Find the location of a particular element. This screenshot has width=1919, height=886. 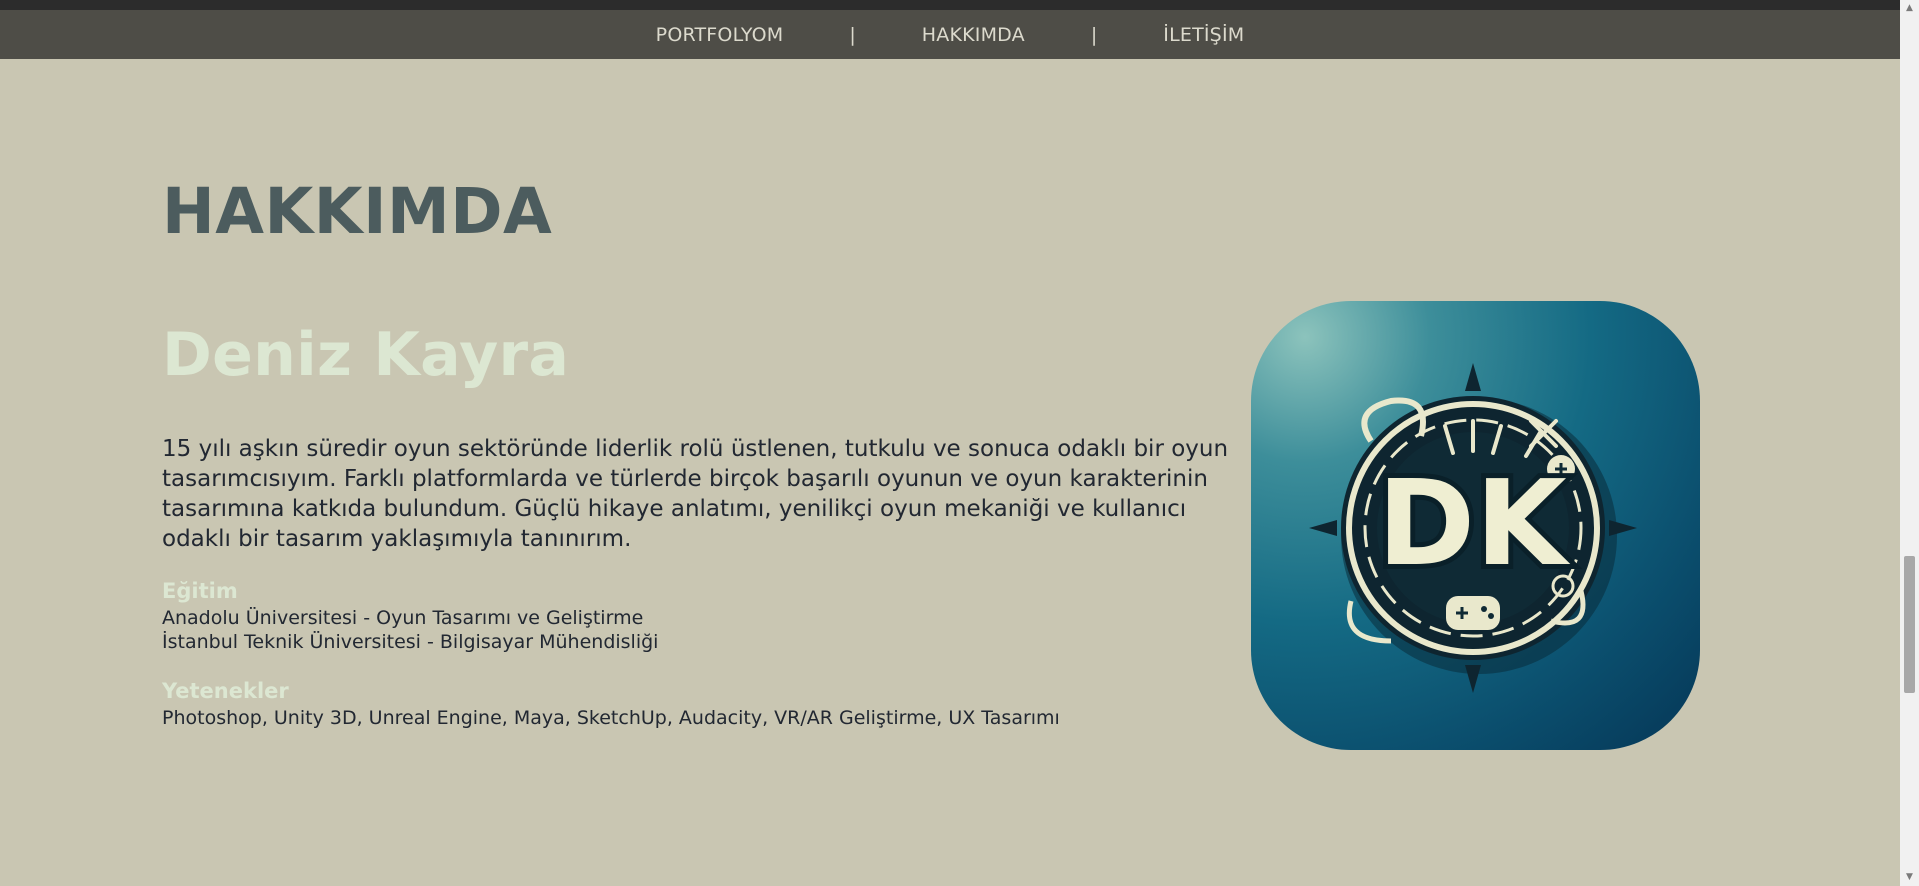

education-title: Eğitim is located at coordinates (200, 591).